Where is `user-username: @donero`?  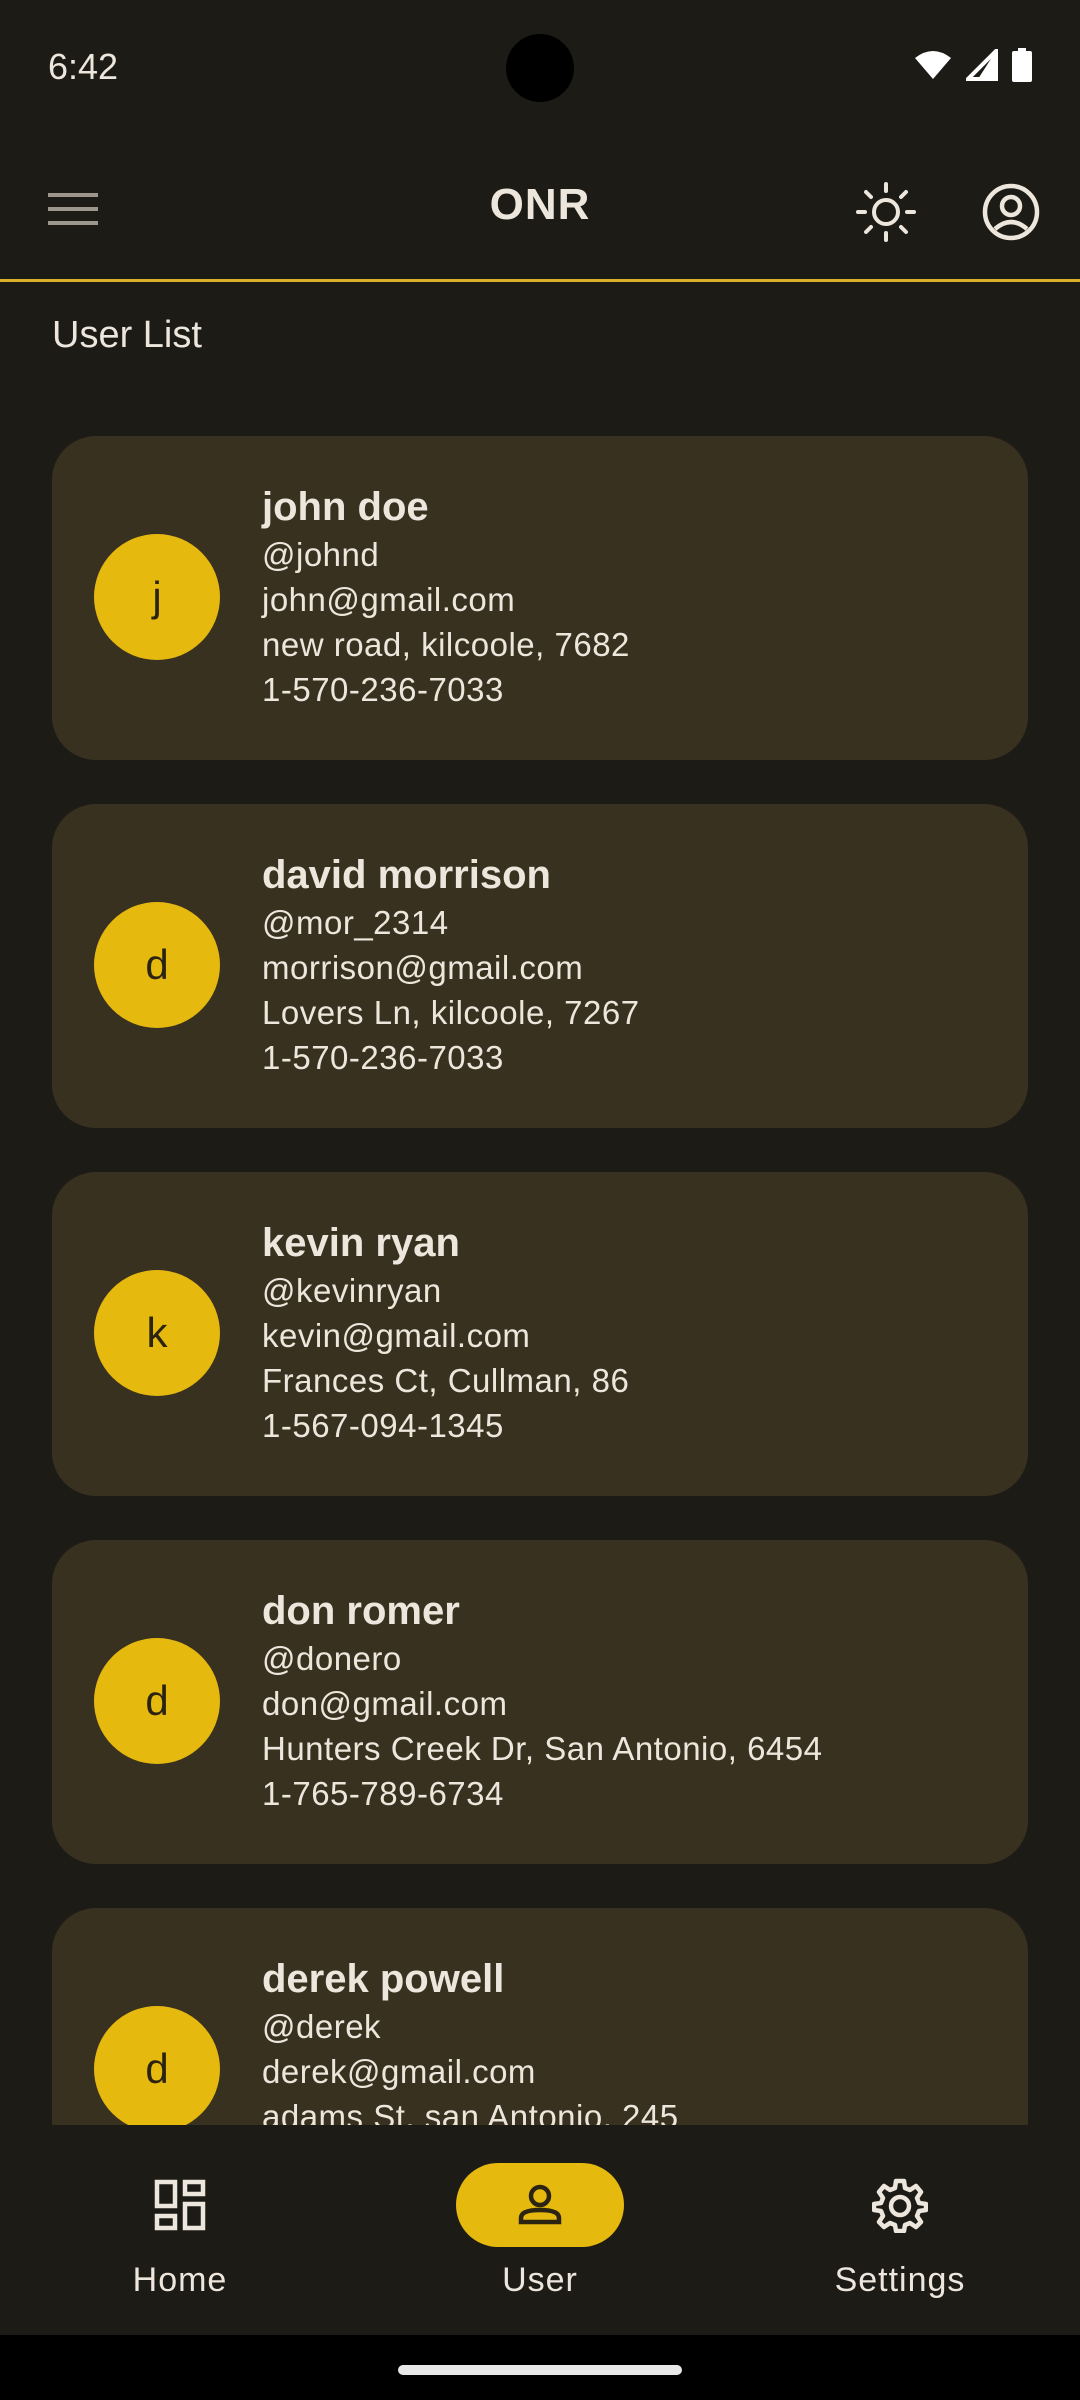 user-username: @donero is located at coordinates (332, 1658).